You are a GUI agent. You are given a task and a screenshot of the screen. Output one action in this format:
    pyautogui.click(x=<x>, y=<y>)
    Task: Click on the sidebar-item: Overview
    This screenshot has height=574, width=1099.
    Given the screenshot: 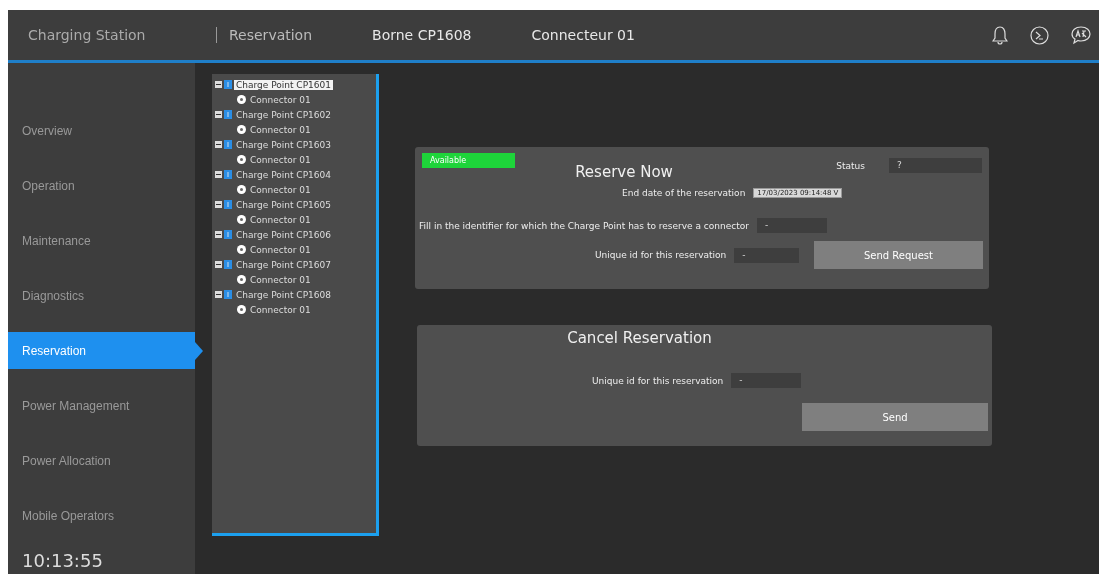 What is the action you would take?
    pyautogui.click(x=101, y=130)
    